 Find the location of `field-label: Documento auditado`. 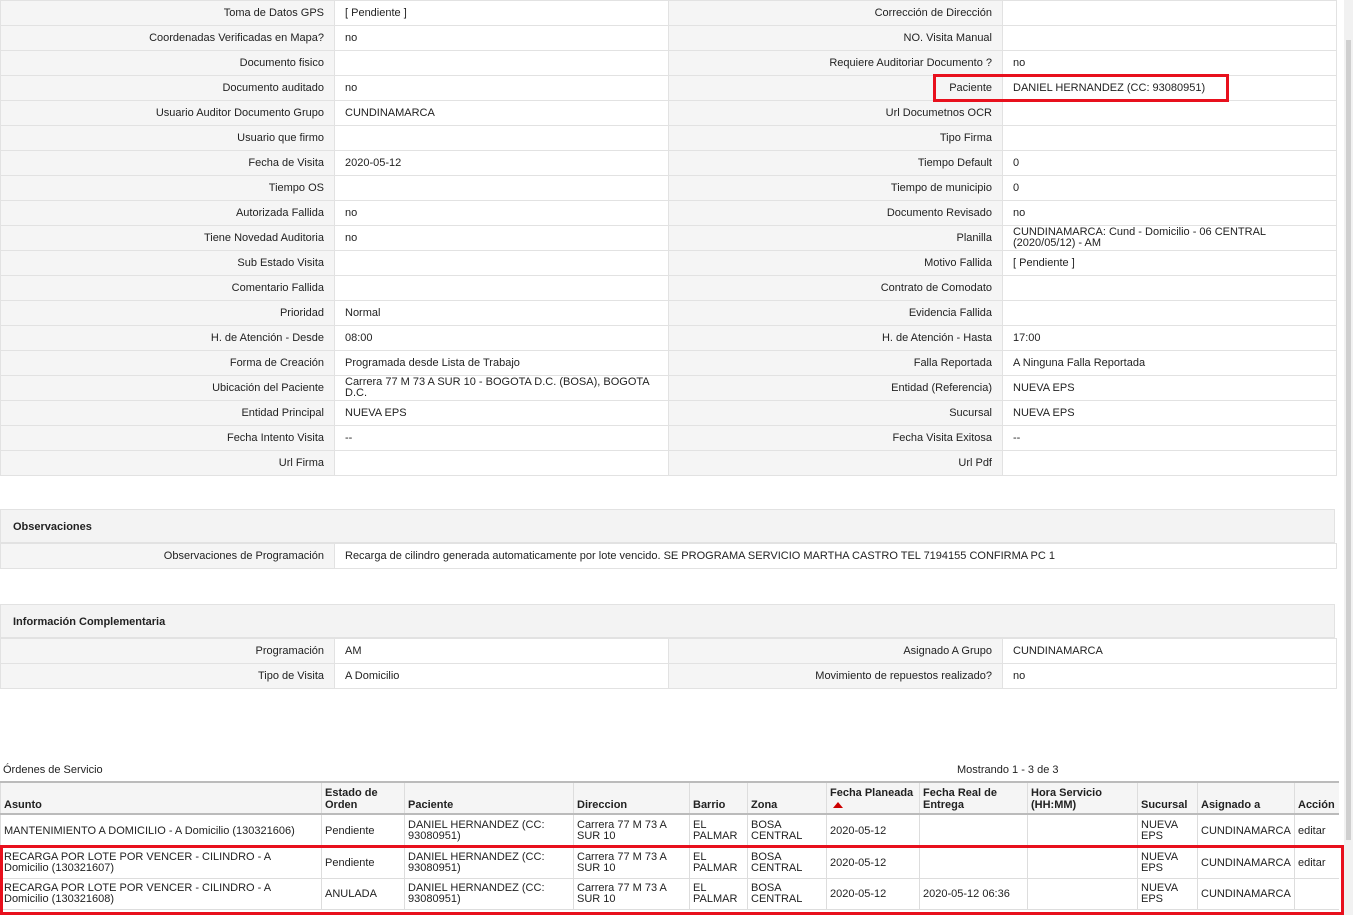

field-label: Documento auditado is located at coordinates (167, 88).